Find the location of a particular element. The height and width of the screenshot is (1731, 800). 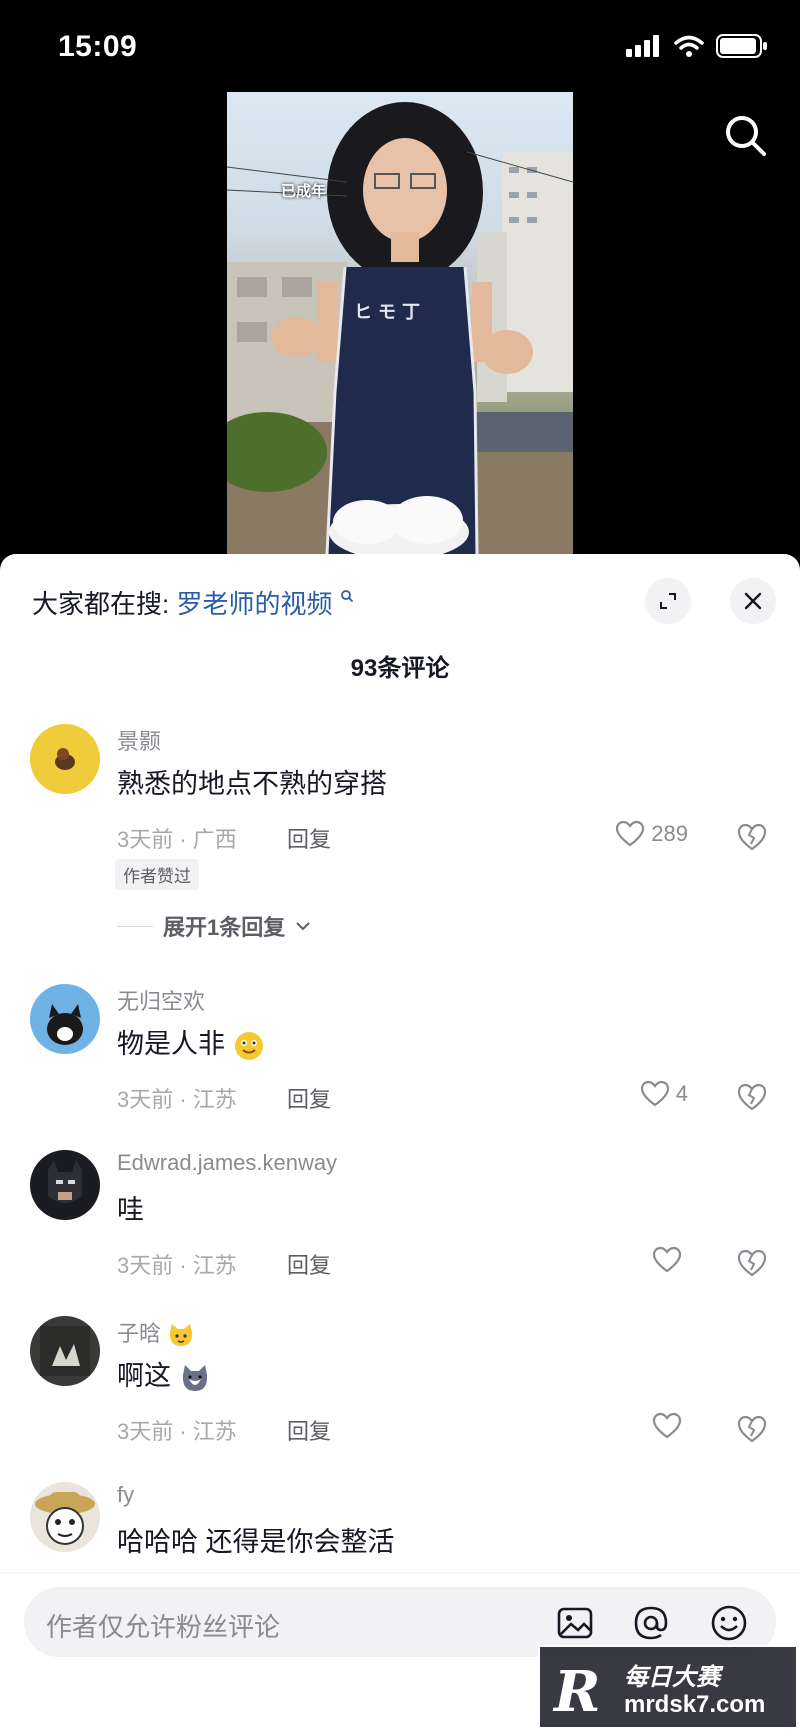

like-button: 289 is located at coordinates (651, 834).